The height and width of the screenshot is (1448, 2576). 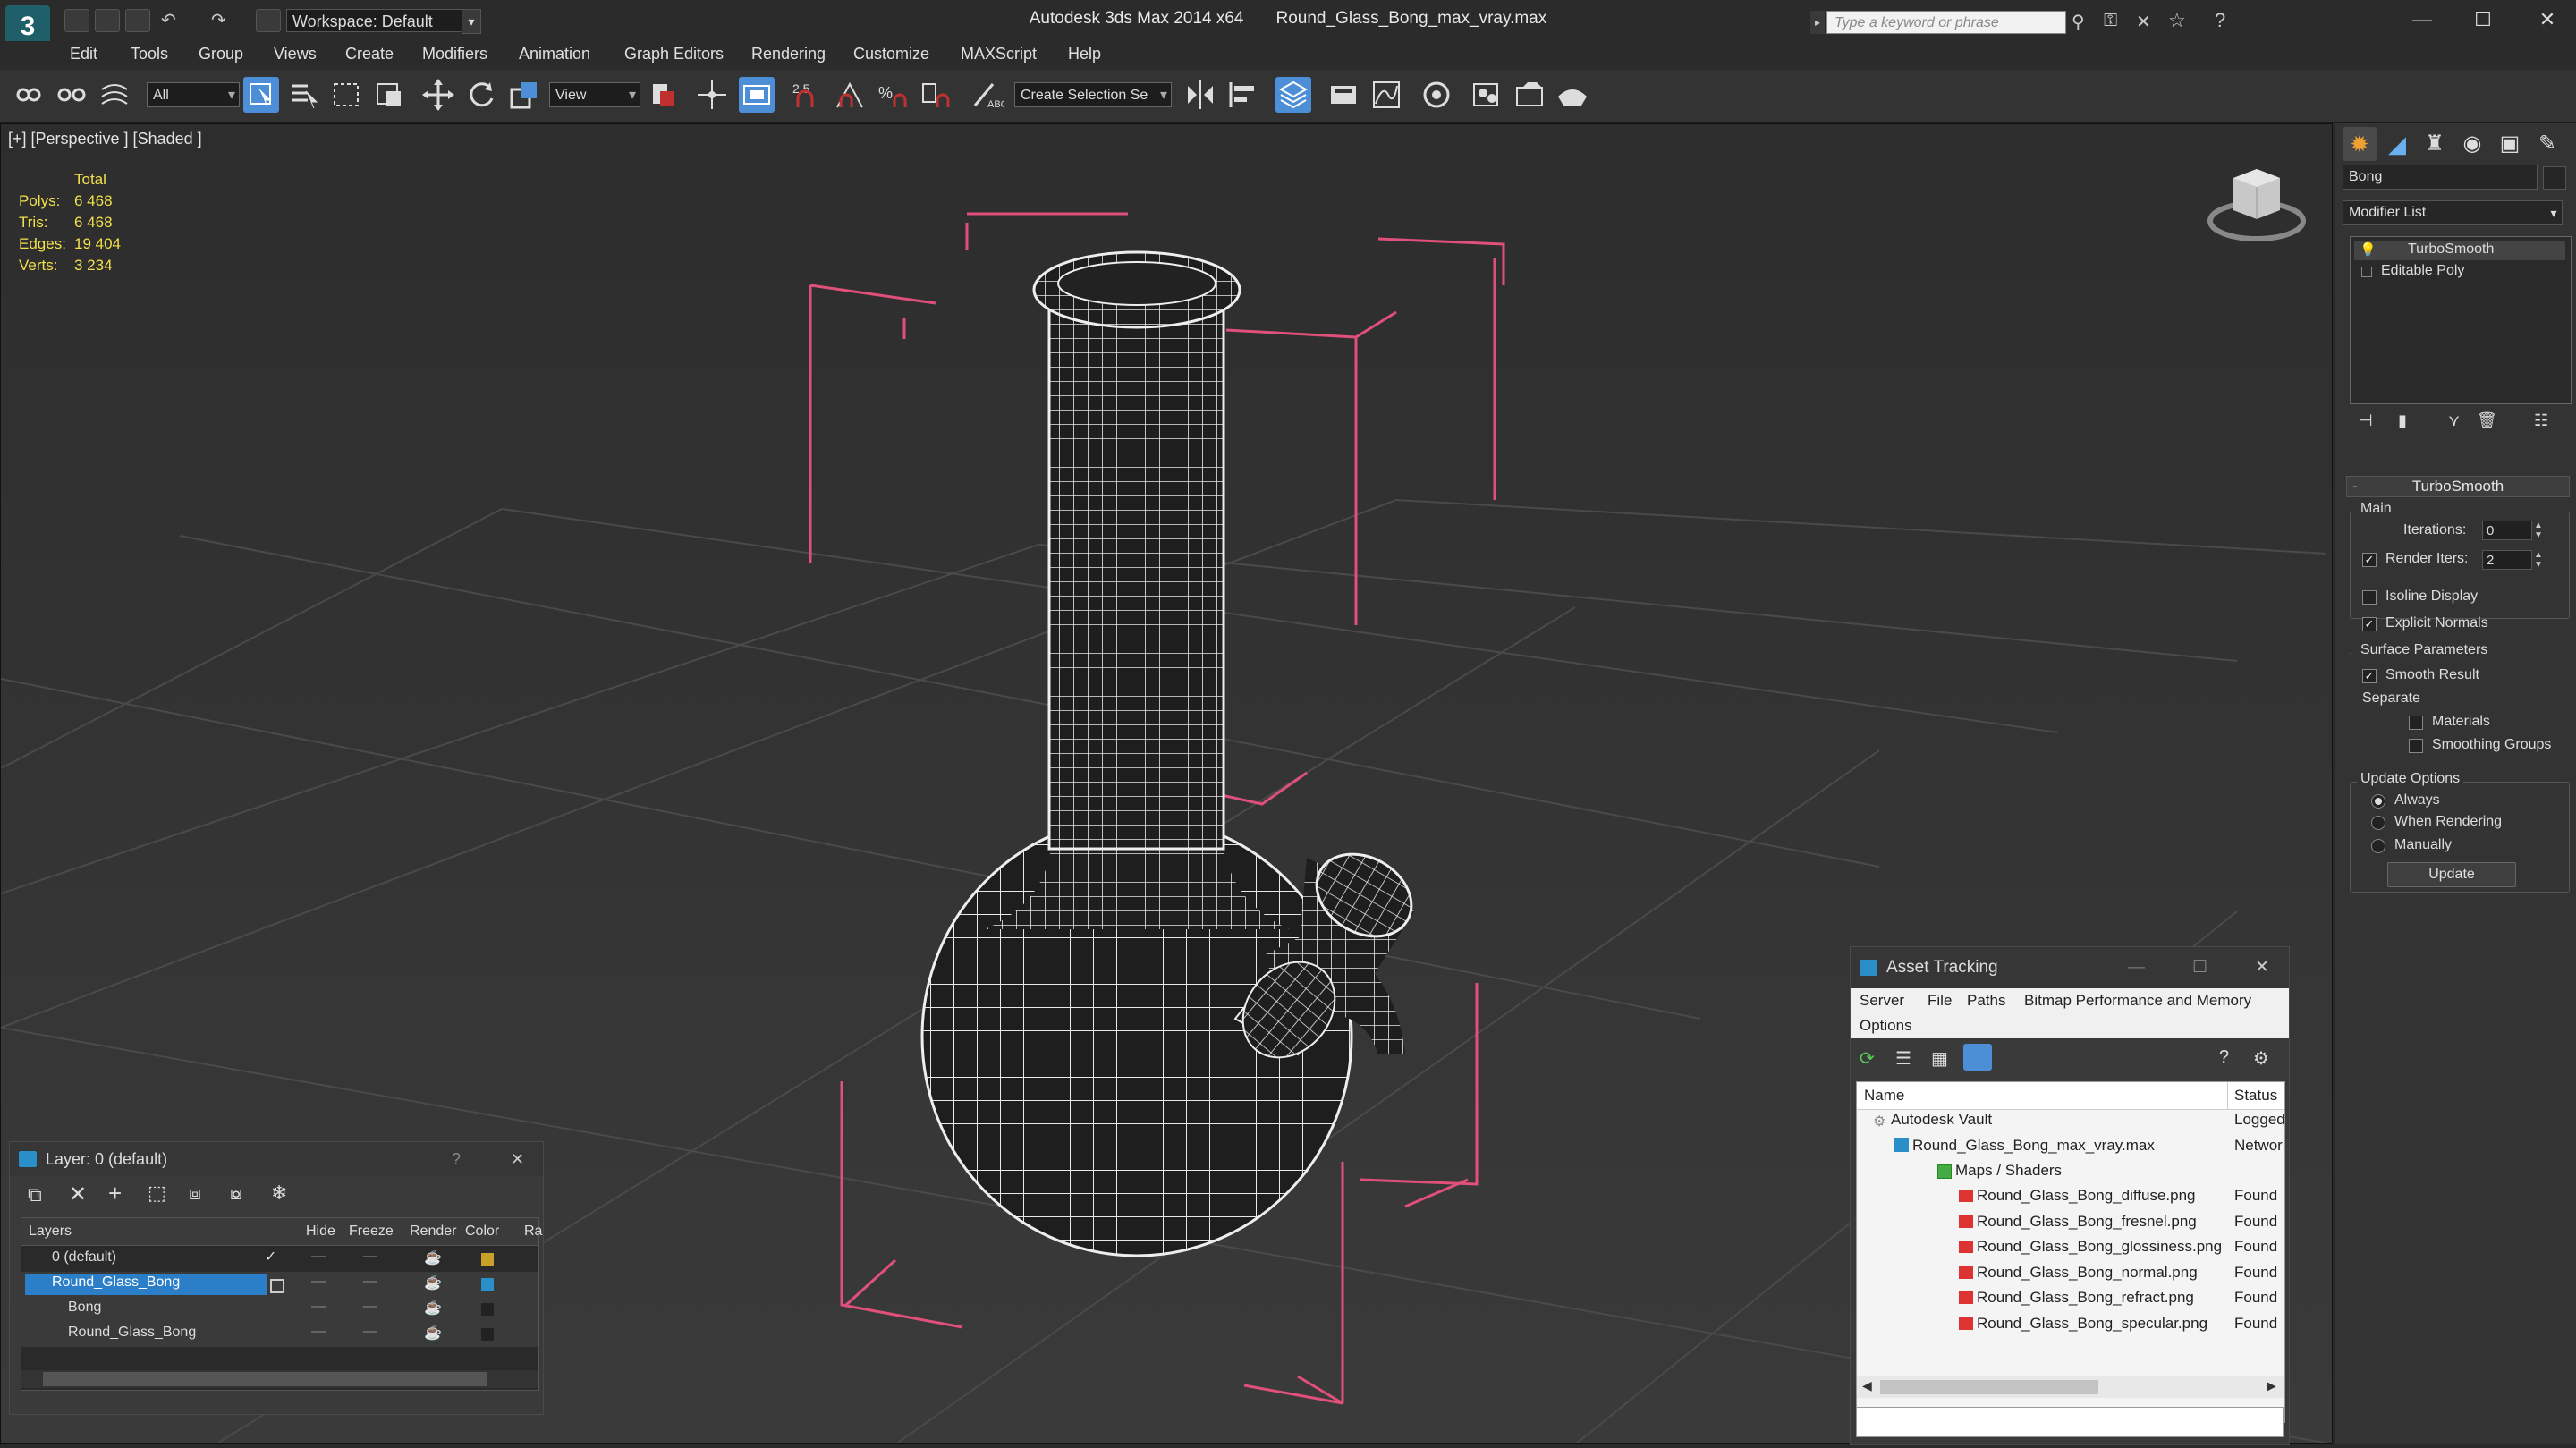 I want to click on asset-menu-bitmap: Bitmap Performance and Memory, so click(x=2137, y=1001).